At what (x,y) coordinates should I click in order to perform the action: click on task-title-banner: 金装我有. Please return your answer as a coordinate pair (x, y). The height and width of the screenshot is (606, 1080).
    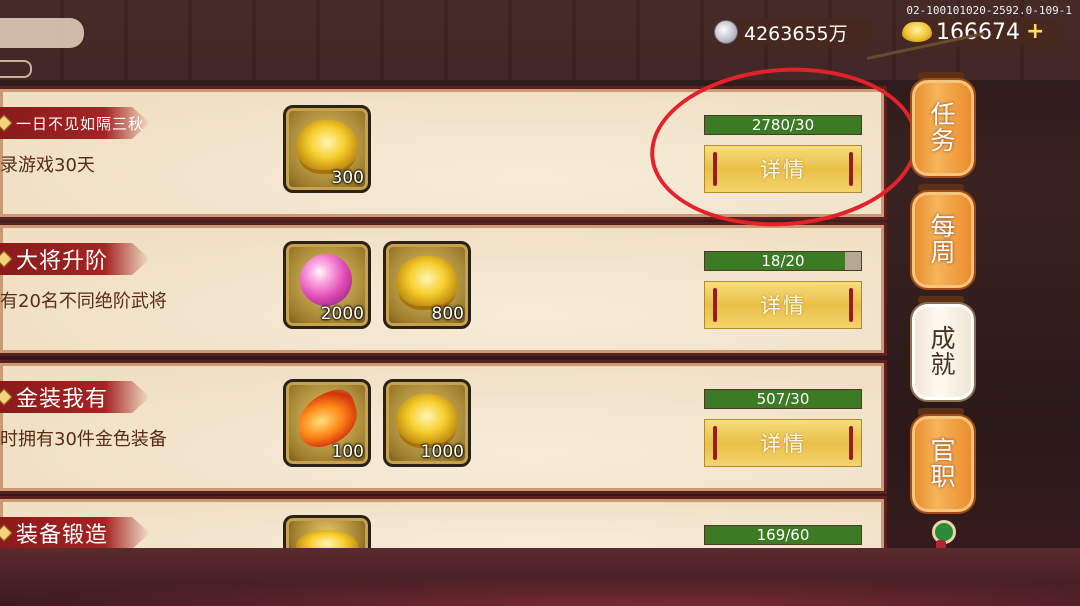
    Looking at the image, I should click on (75, 397).